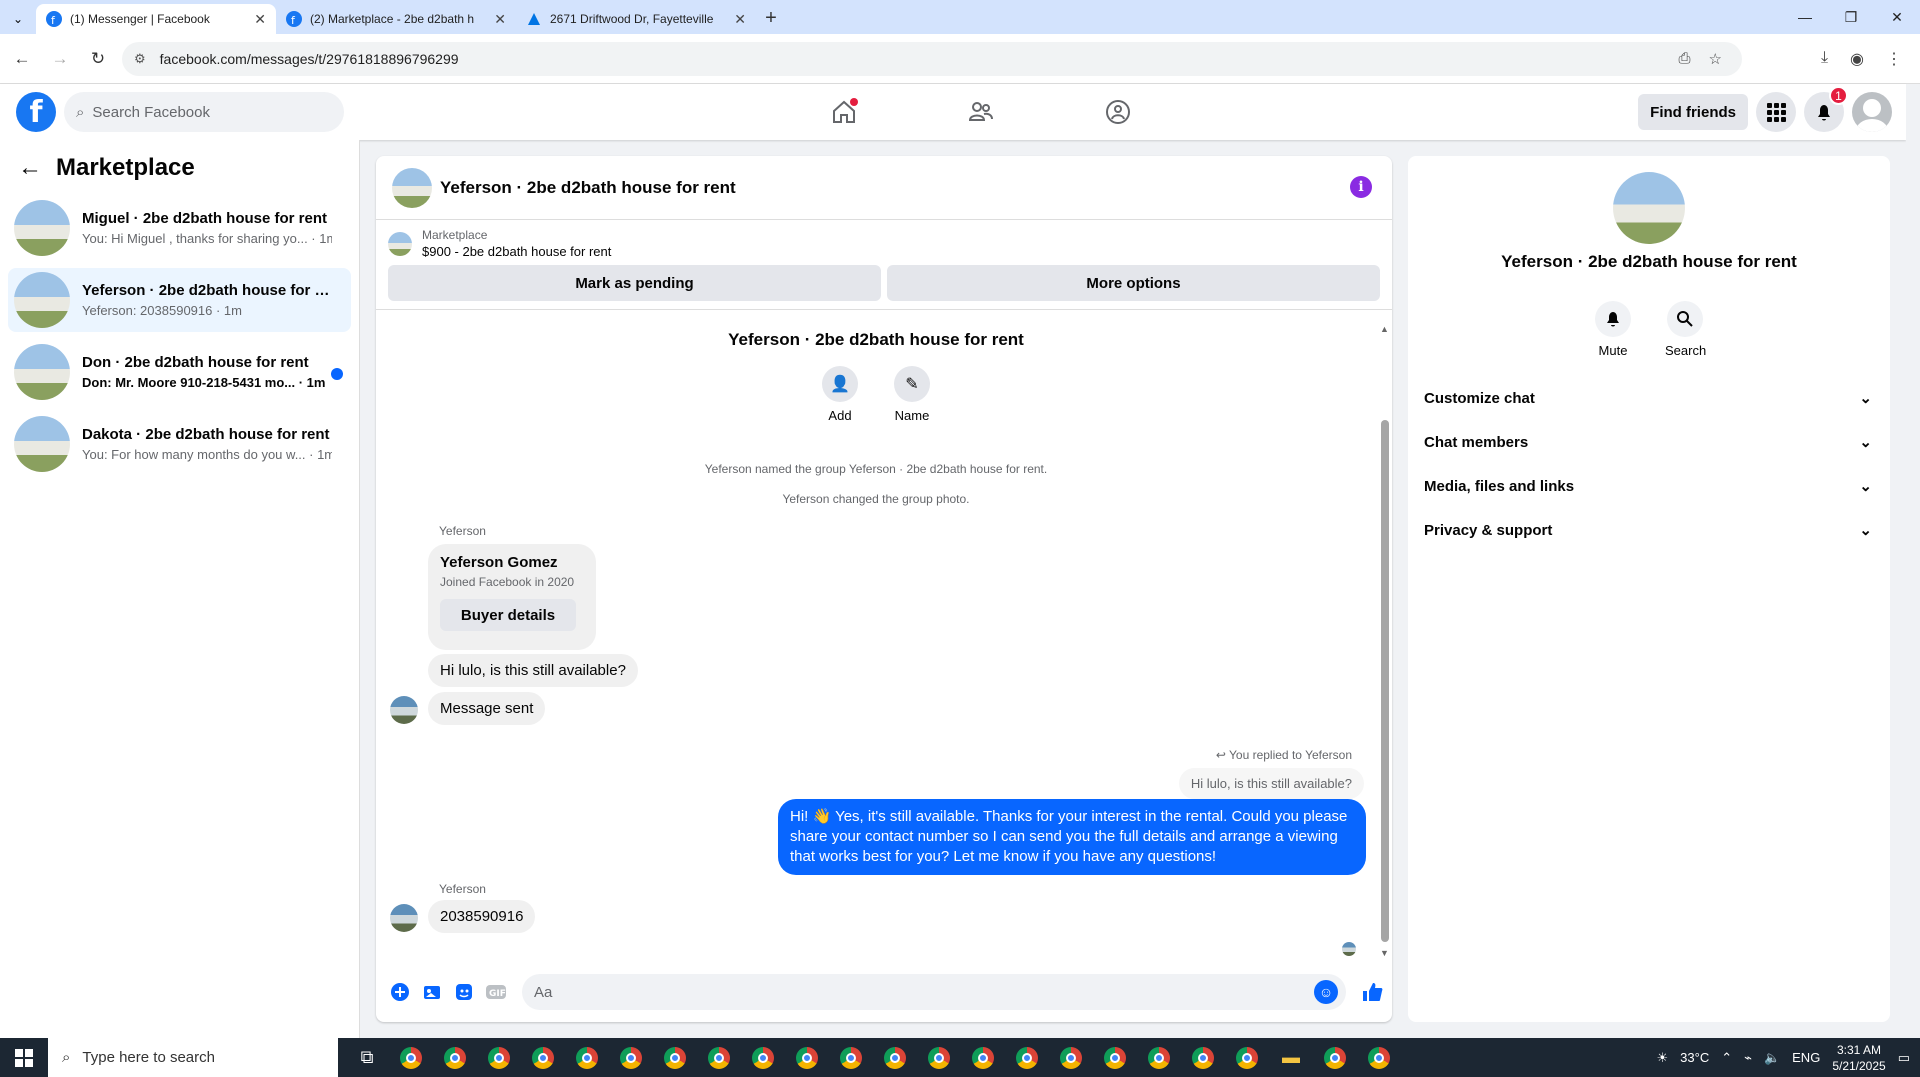  I want to click on notifications-bell-icon: 1, so click(1826, 109).